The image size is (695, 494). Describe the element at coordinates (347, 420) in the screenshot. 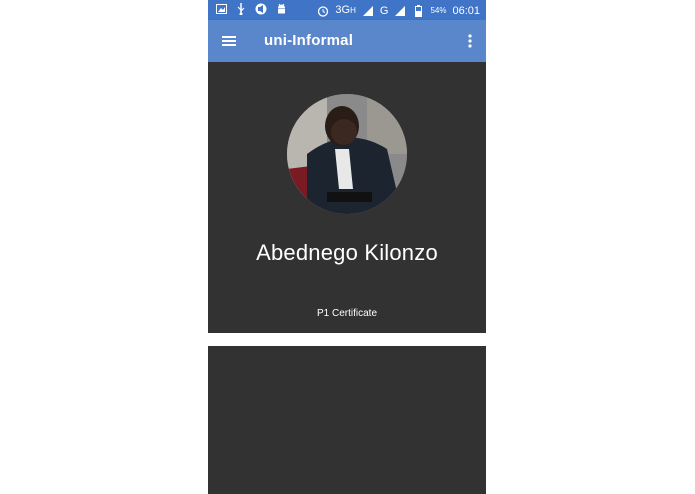

I see `content-card` at that location.